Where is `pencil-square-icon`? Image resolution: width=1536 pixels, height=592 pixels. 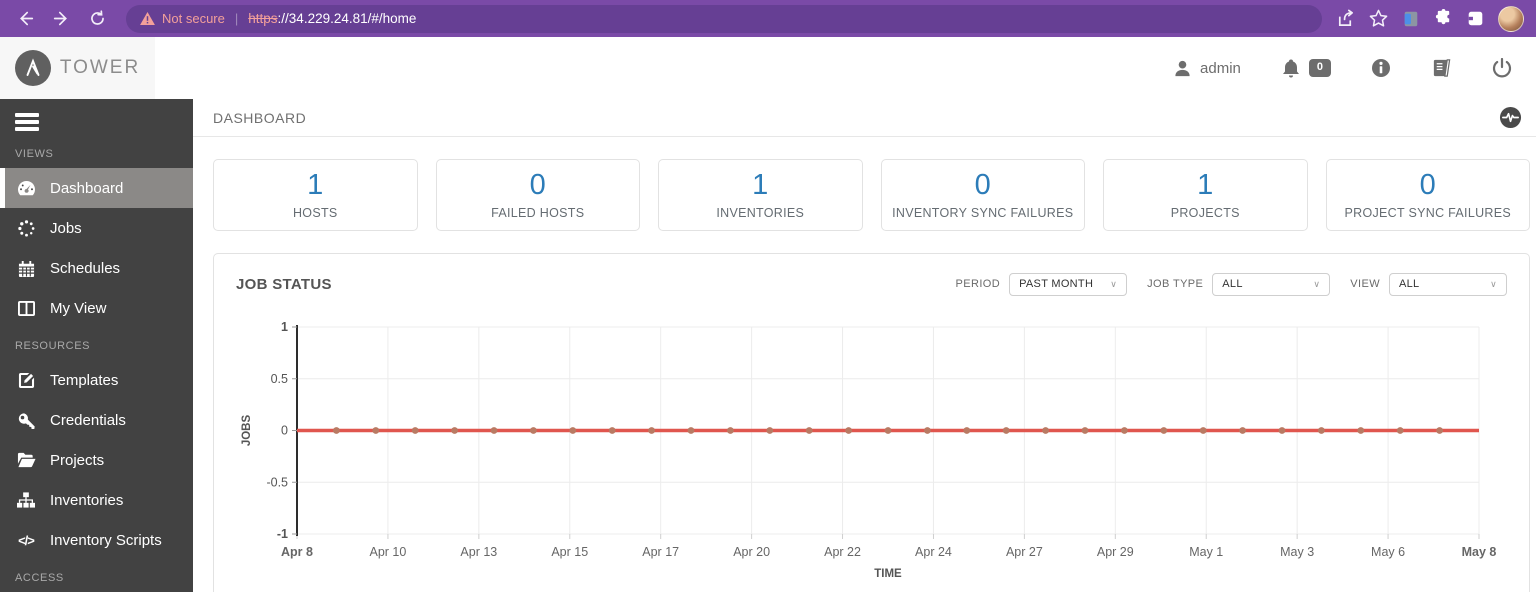 pencil-square-icon is located at coordinates (26, 380).